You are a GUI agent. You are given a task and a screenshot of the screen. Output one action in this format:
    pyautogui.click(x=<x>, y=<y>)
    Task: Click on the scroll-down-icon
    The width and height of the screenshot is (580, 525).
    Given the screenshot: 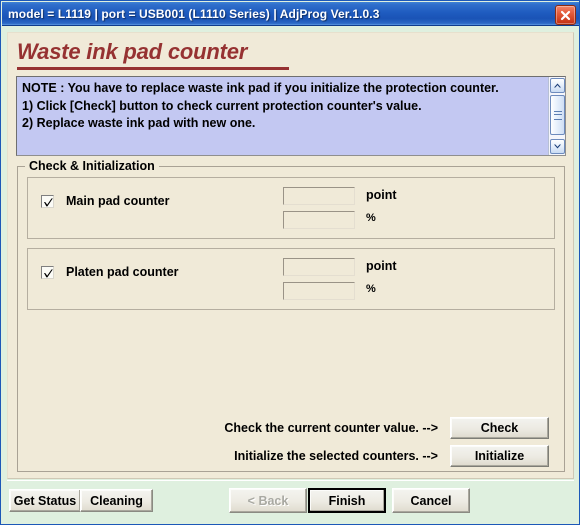 What is the action you would take?
    pyautogui.click(x=557, y=146)
    